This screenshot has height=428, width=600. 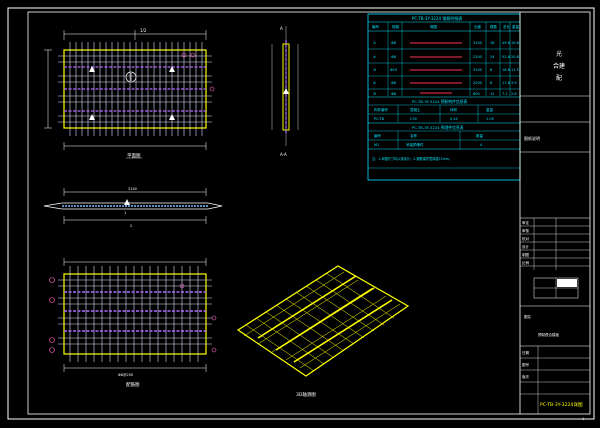 I want to click on svg-text: 6, so click(x=491, y=70).